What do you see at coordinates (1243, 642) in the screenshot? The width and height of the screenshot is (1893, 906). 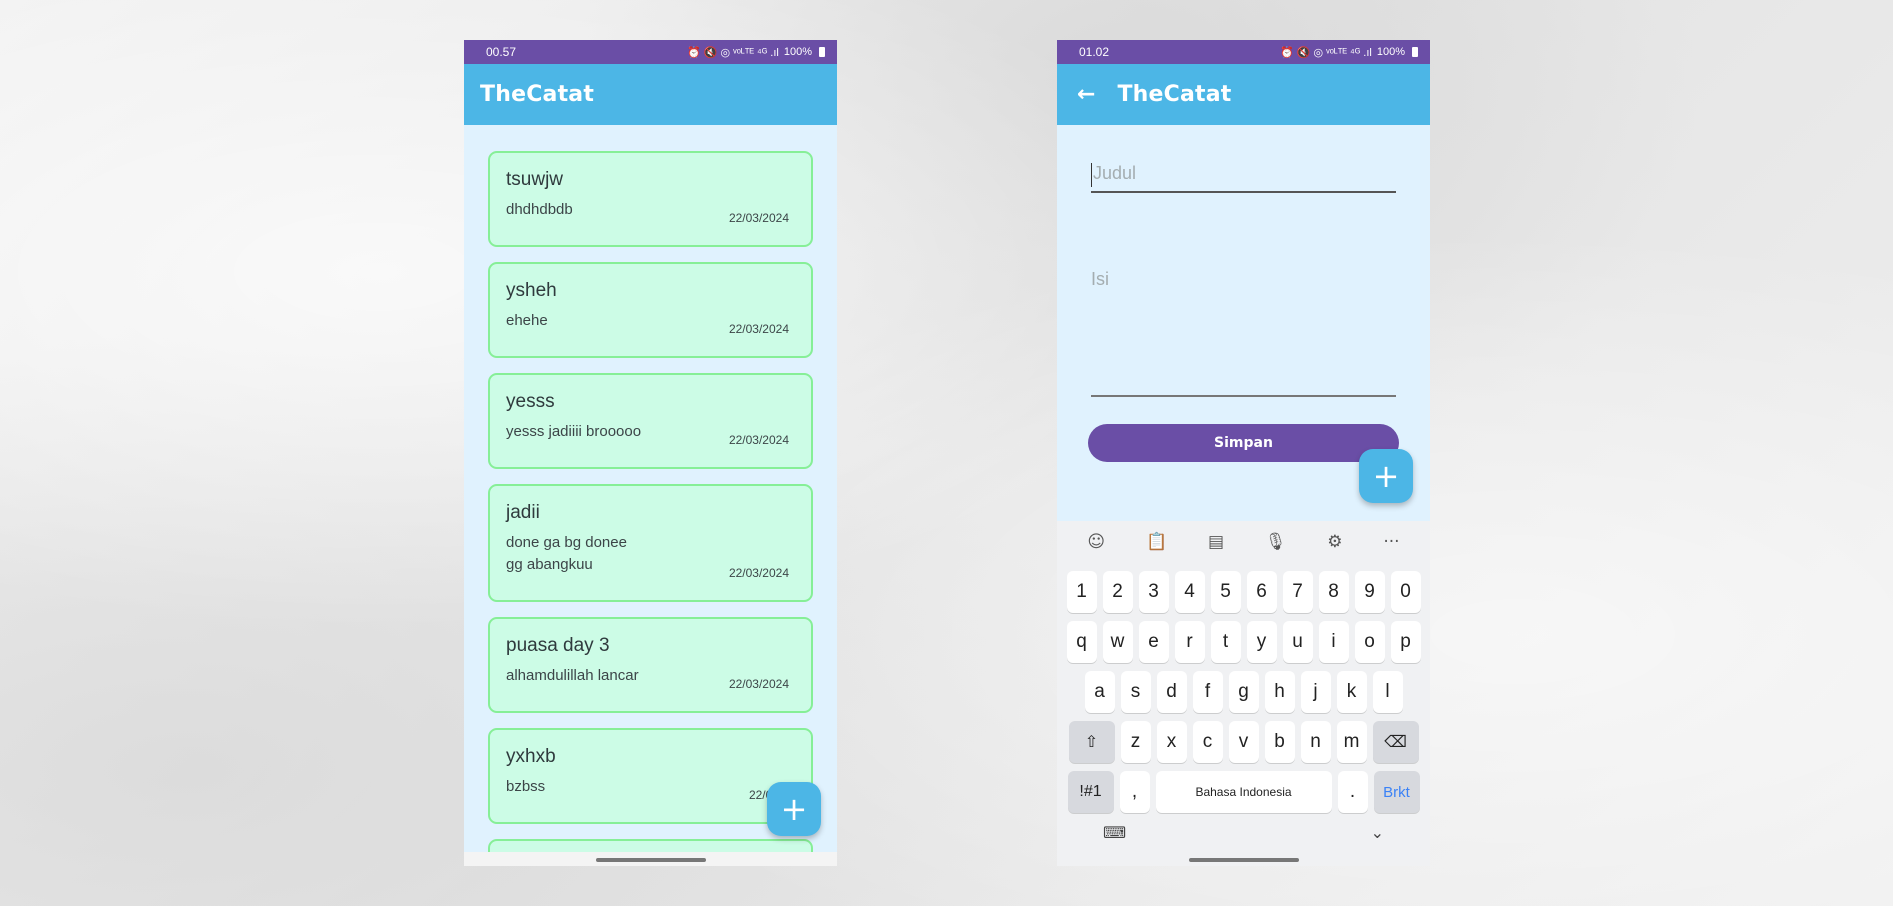 I see `letter-row-1: q w e r t y u i o p` at bounding box center [1243, 642].